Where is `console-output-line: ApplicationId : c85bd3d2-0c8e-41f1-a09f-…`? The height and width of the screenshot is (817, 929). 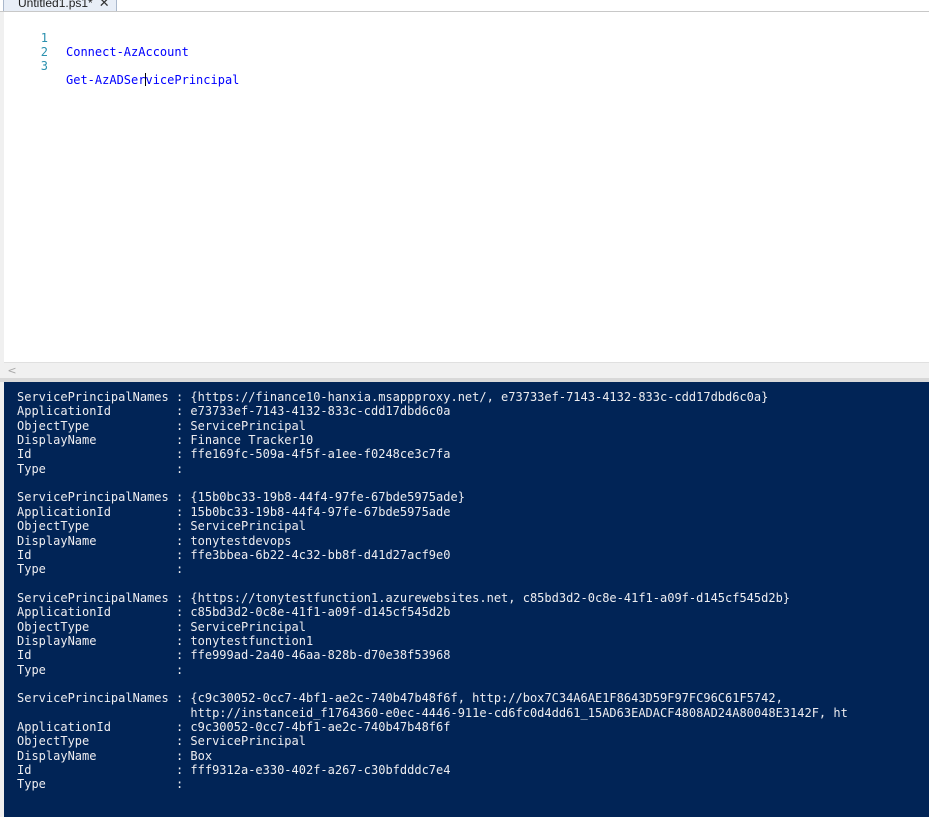
console-output-line: ApplicationId : c85bd3d2-0c8e-41f1-a09f-… is located at coordinates (234, 612).